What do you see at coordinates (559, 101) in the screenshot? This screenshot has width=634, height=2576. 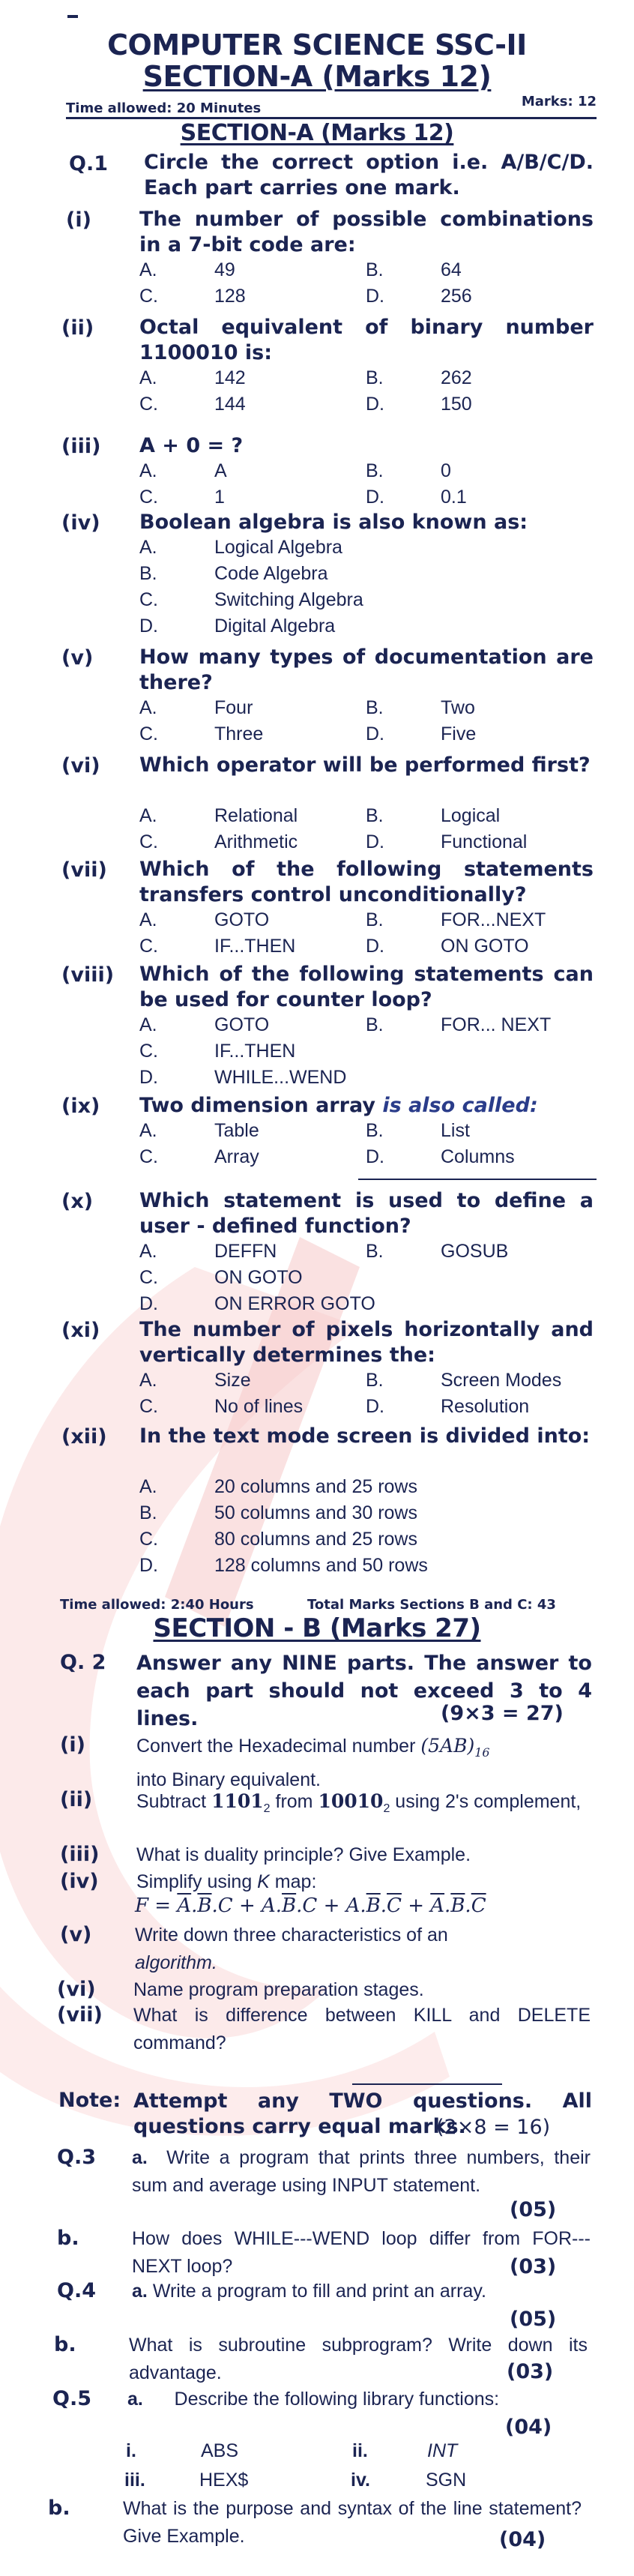 I see `marks-total: Marks: 12` at bounding box center [559, 101].